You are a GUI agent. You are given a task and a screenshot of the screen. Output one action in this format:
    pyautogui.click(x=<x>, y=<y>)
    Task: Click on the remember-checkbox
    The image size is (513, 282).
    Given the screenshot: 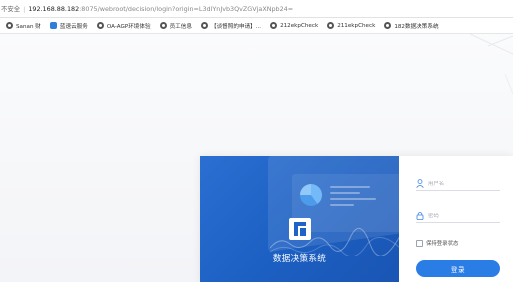 What is the action you would take?
    pyautogui.click(x=419, y=243)
    